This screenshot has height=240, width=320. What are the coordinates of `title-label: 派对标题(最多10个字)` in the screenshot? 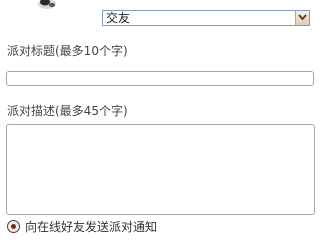 It's located at (67, 51).